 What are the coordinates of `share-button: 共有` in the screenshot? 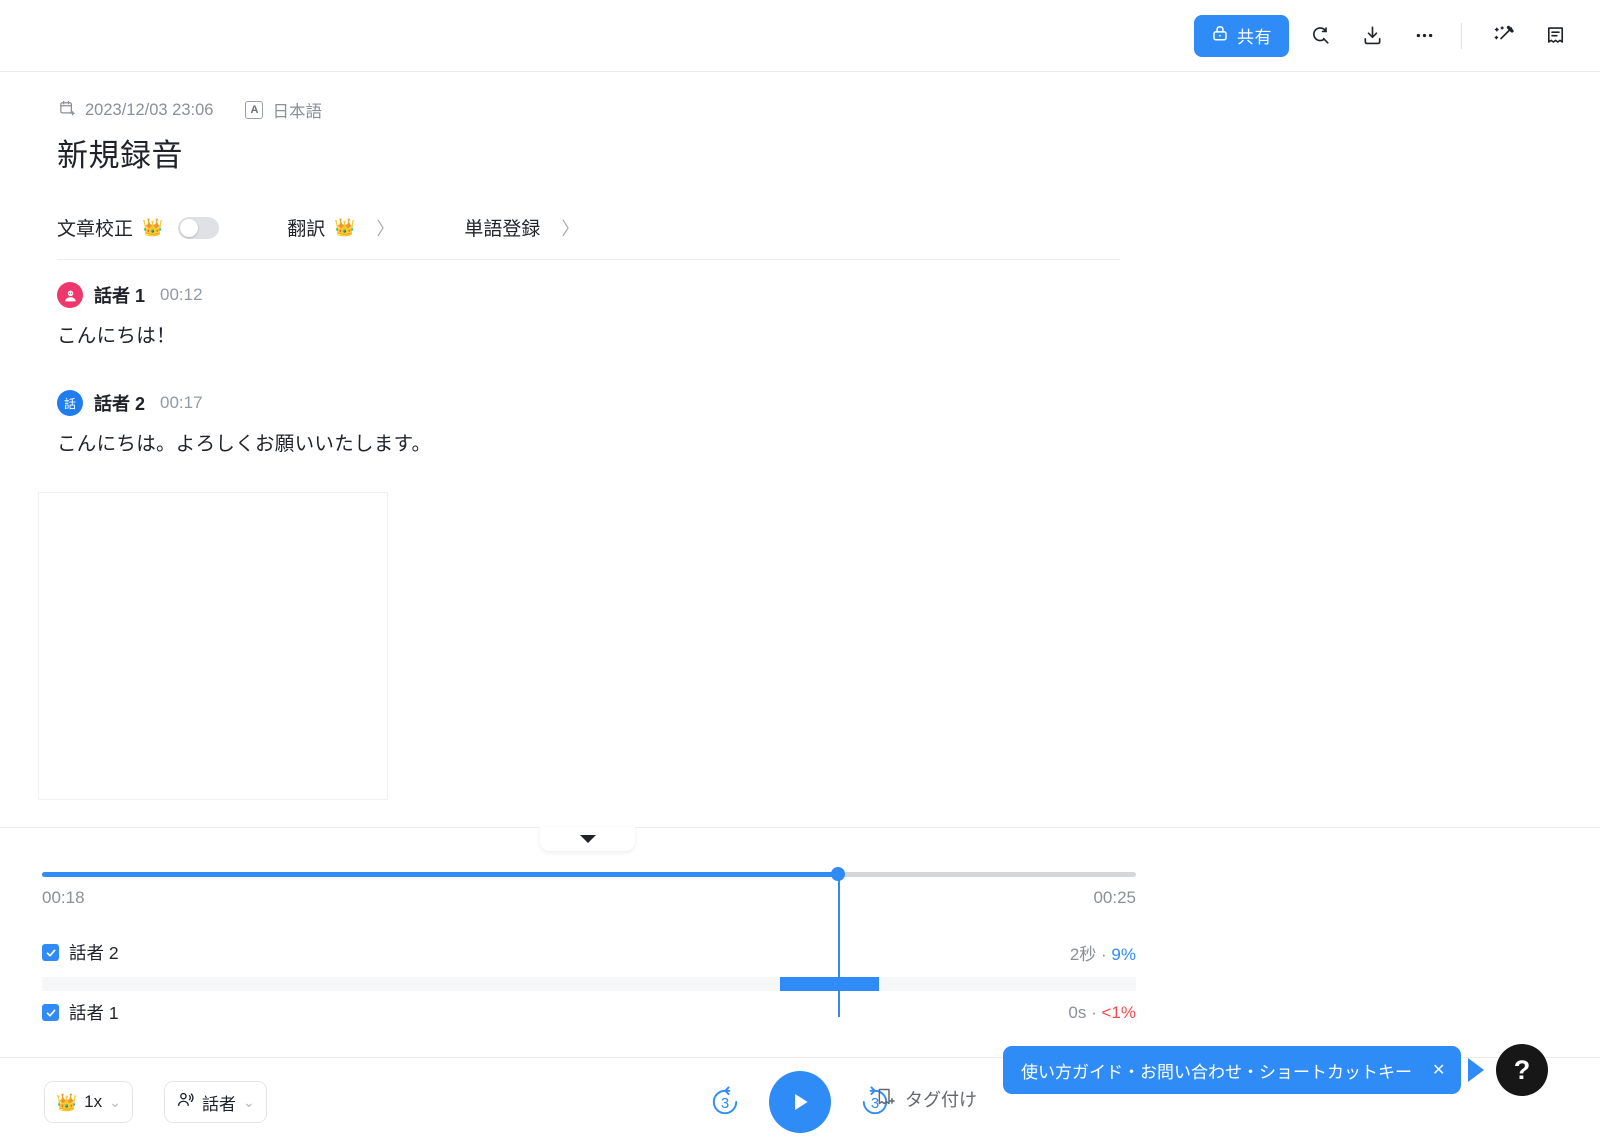 It's located at (1241, 35).